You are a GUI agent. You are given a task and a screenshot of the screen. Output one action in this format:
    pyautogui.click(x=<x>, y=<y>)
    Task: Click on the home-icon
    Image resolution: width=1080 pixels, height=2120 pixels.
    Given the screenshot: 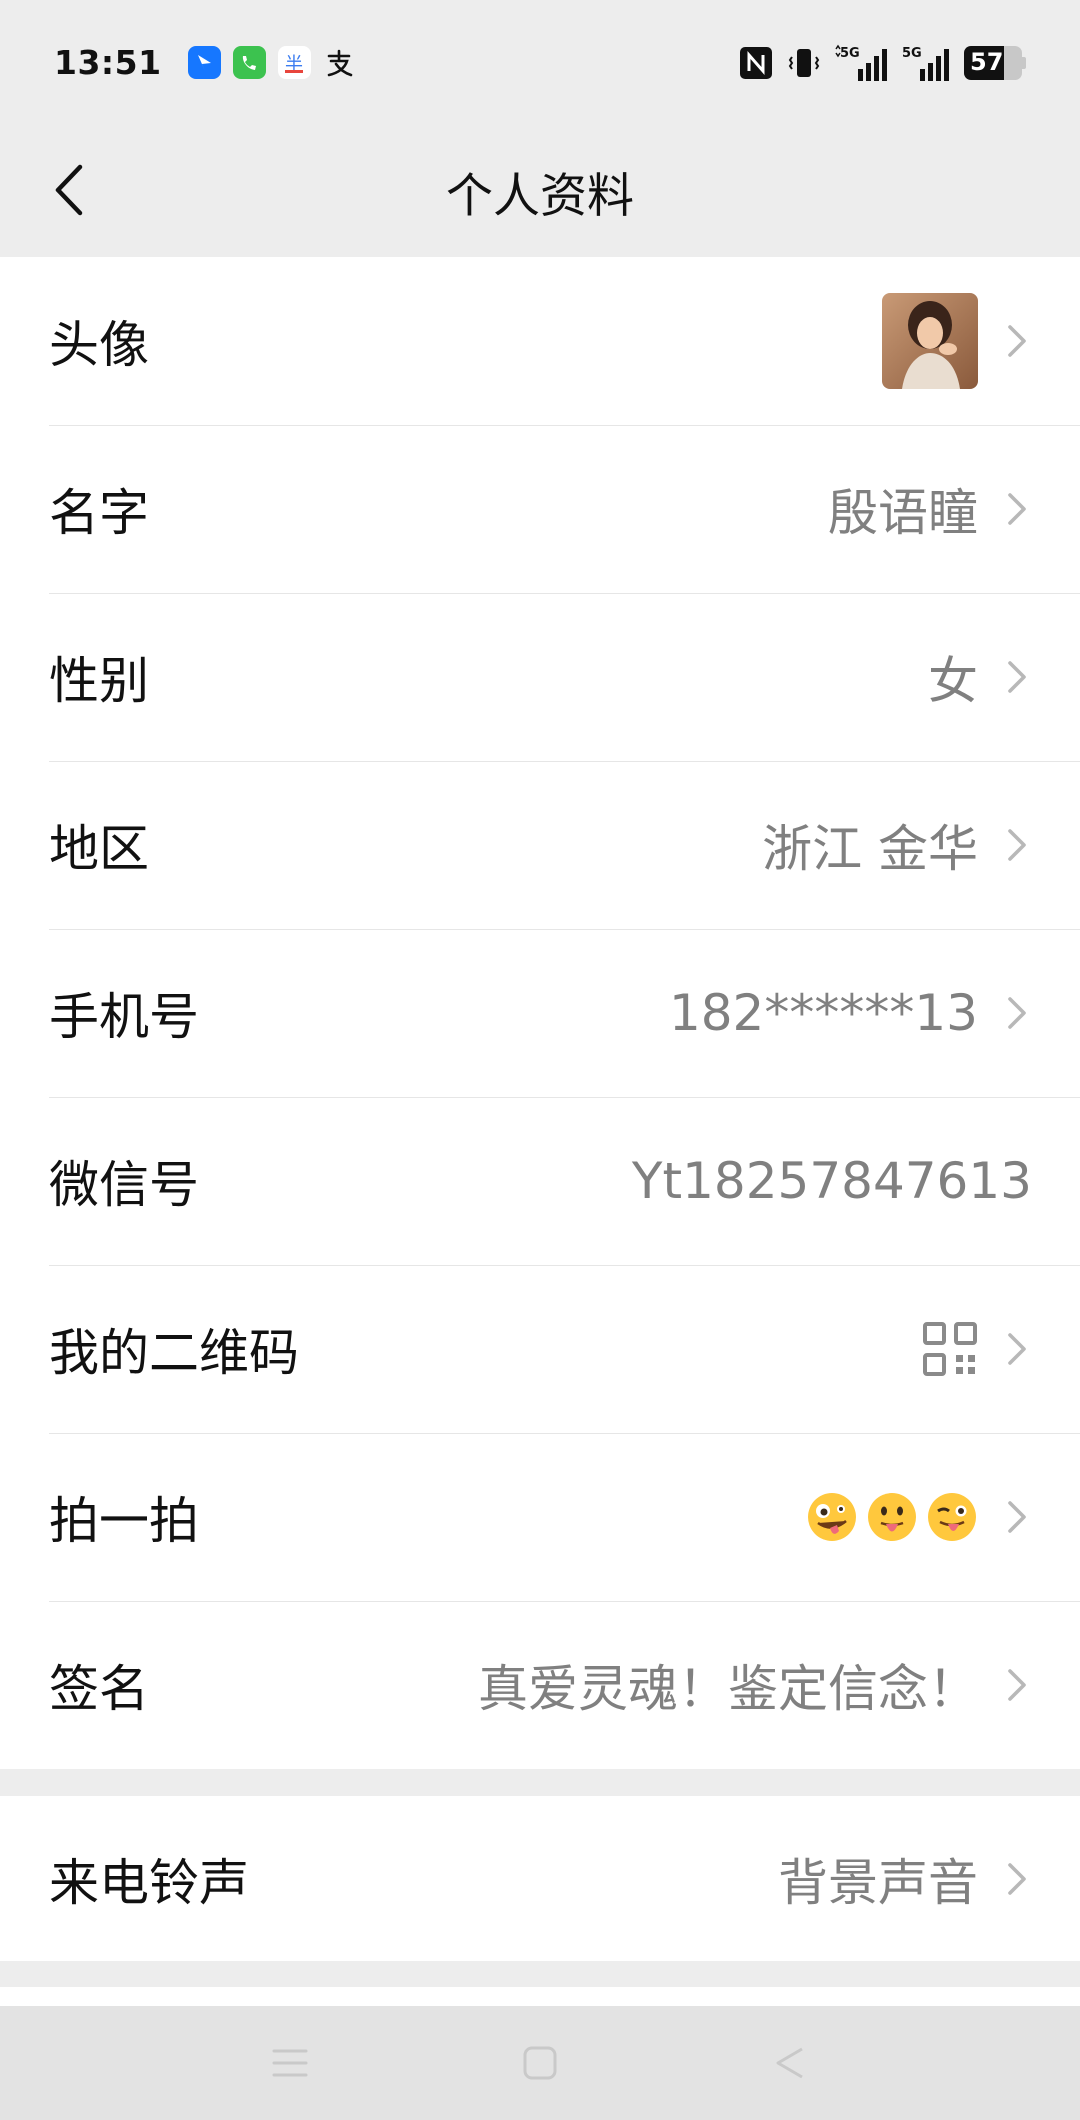 What is the action you would take?
    pyautogui.click(x=540, y=2063)
    